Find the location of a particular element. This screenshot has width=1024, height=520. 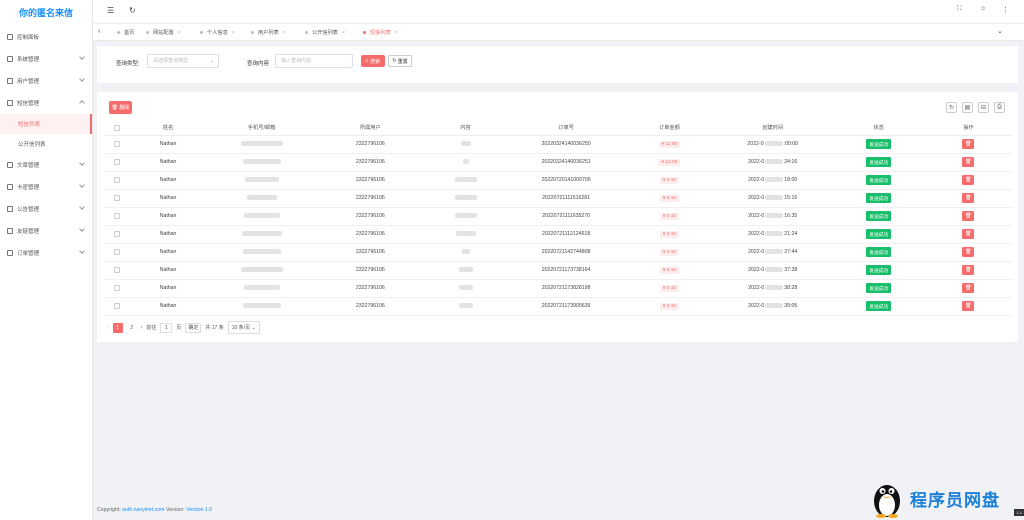

tab-item: 首页 is located at coordinates (125, 32).